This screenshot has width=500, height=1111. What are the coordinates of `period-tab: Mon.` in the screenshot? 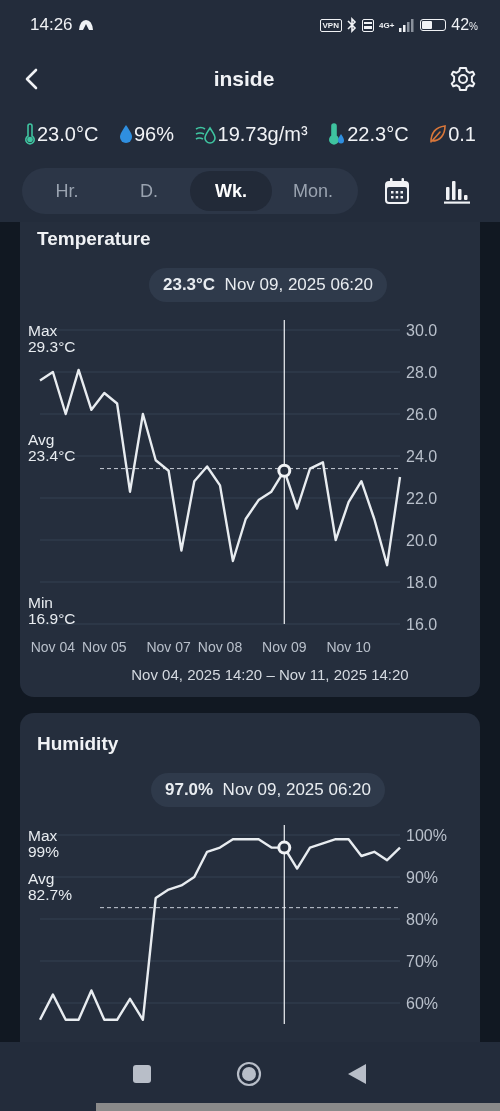 It's located at (313, 191).